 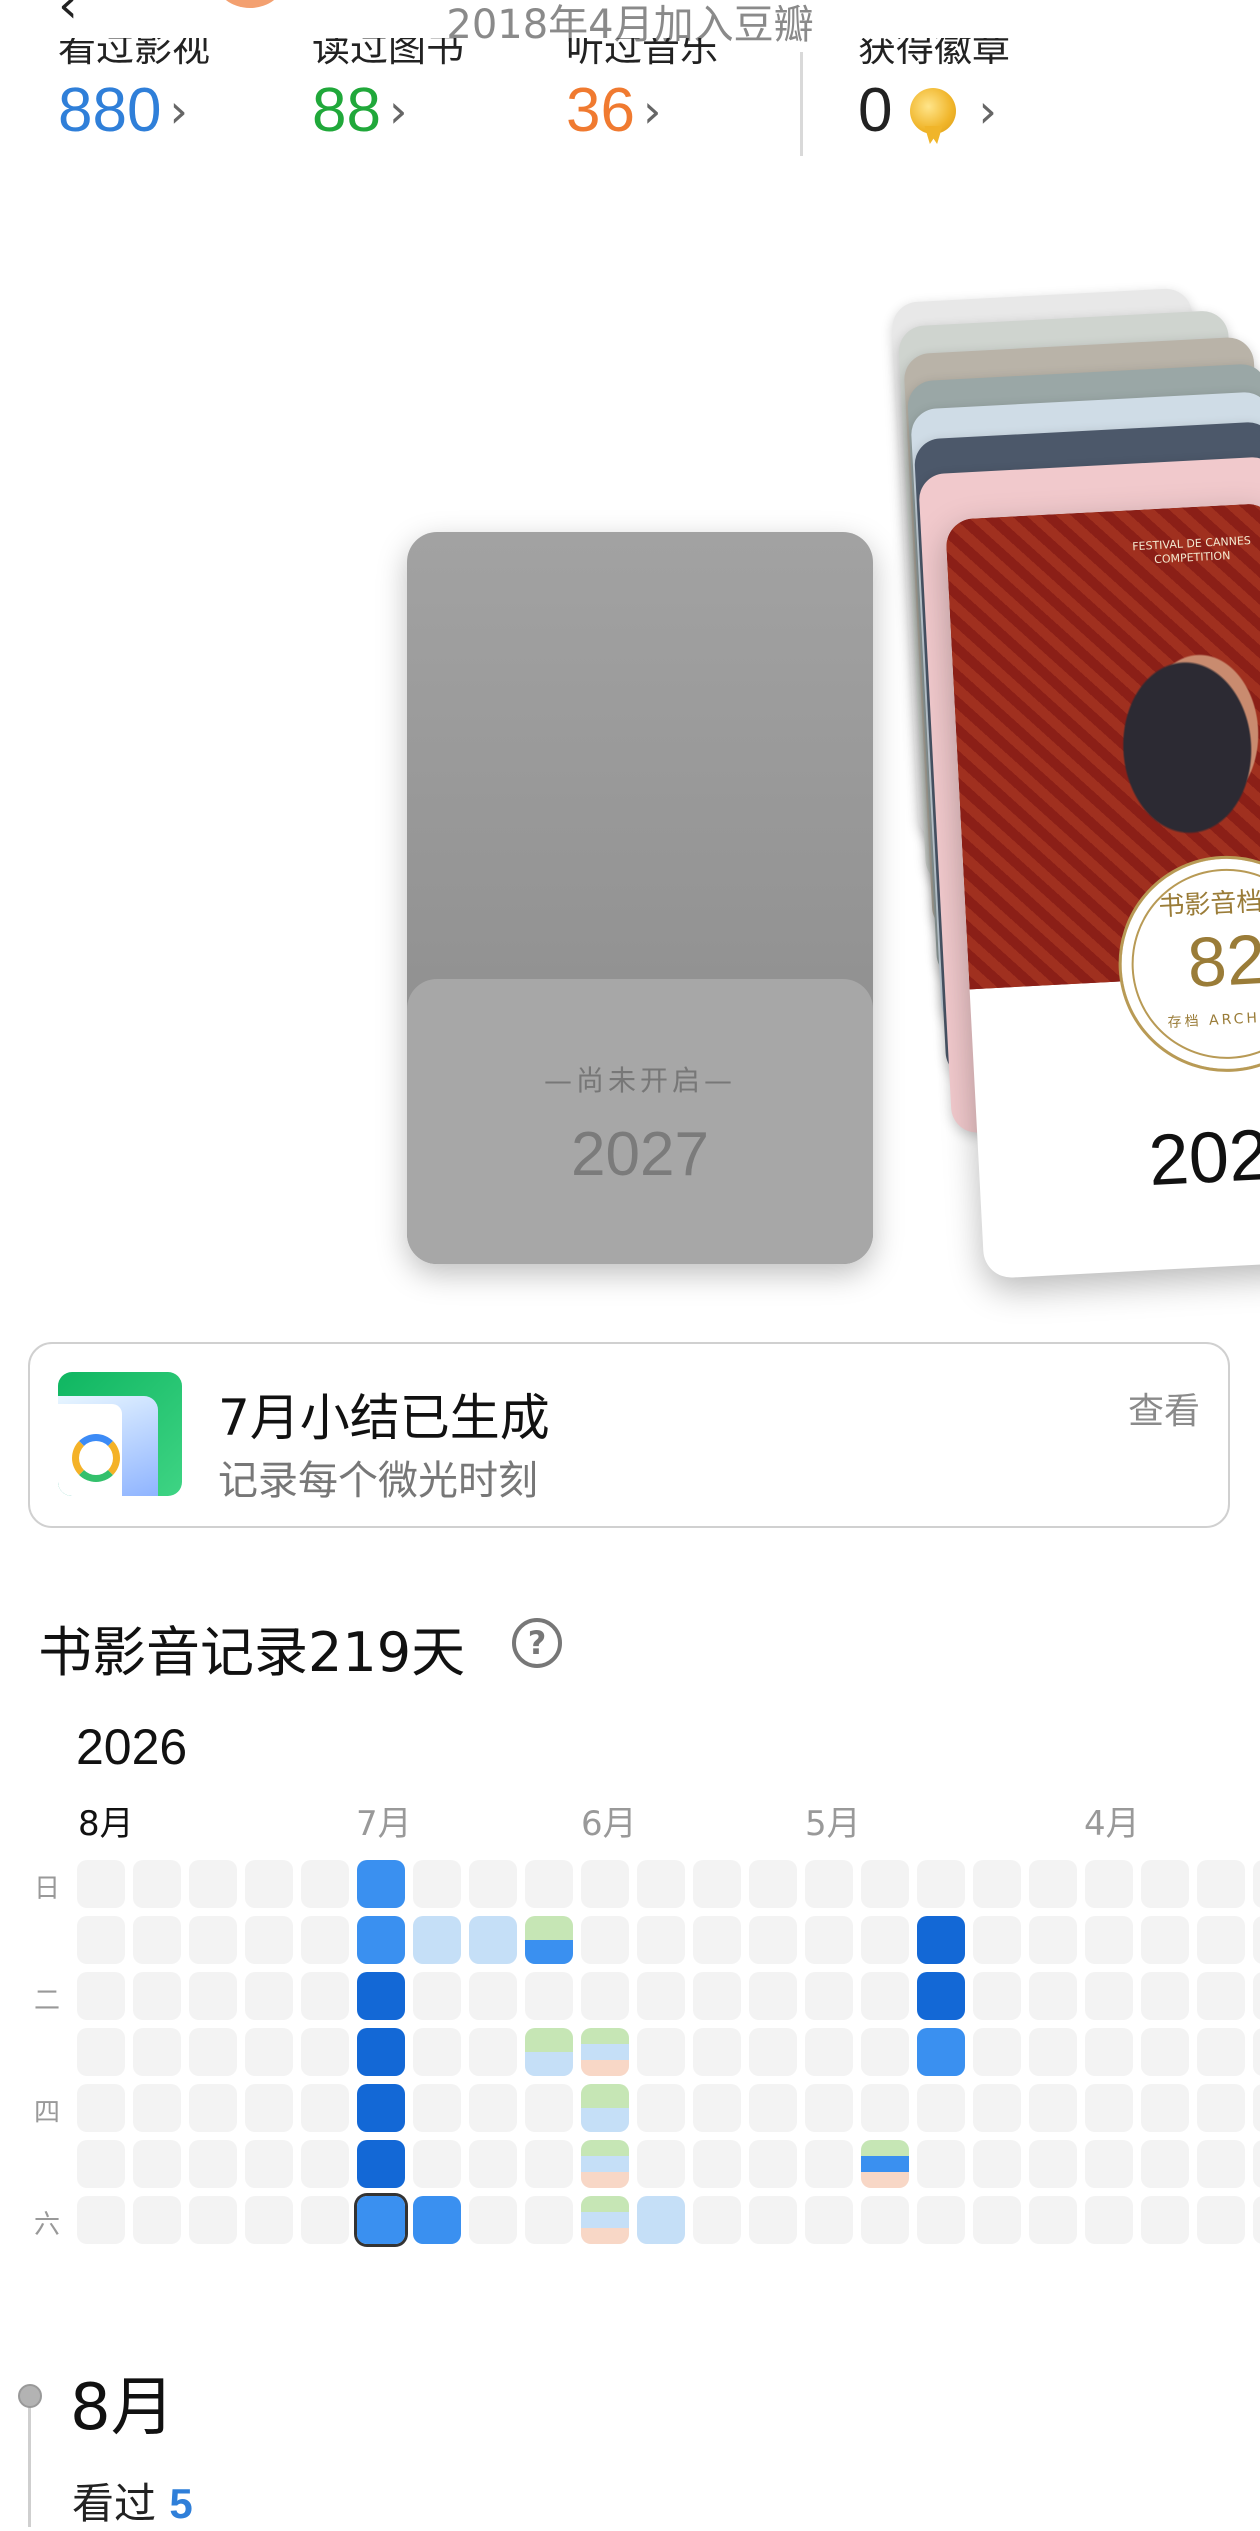 What do you see at coordinates (132, 2500) in the screenshot?
I see `watched-summary: 看过 5` at bounding box center [132, 2500].